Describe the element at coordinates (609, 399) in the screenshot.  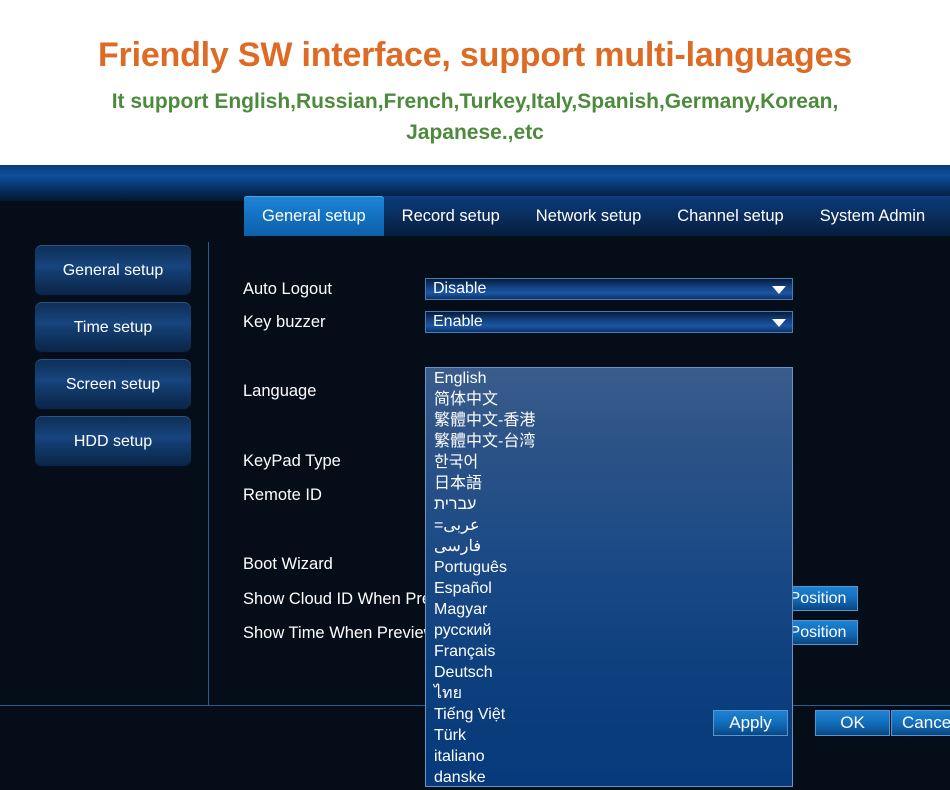
I see `language-option: 简体中文` at that location.